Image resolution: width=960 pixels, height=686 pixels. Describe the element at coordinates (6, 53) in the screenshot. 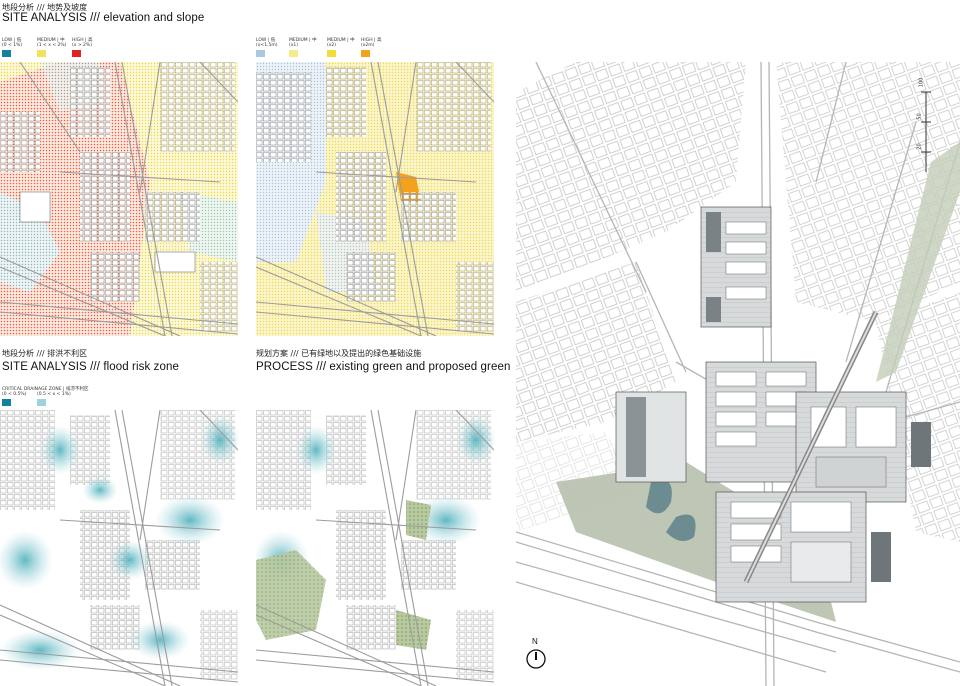

I see `legend-low-swatch` at that location.